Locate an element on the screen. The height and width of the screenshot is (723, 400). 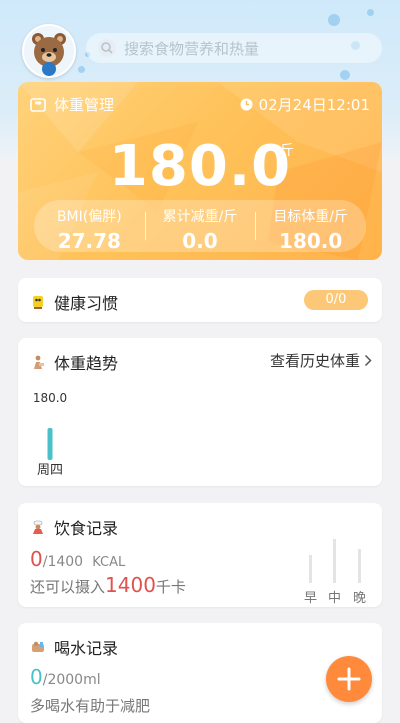
search-bar: 搜索食物营养和热量 is located at coordinates (234, 48).